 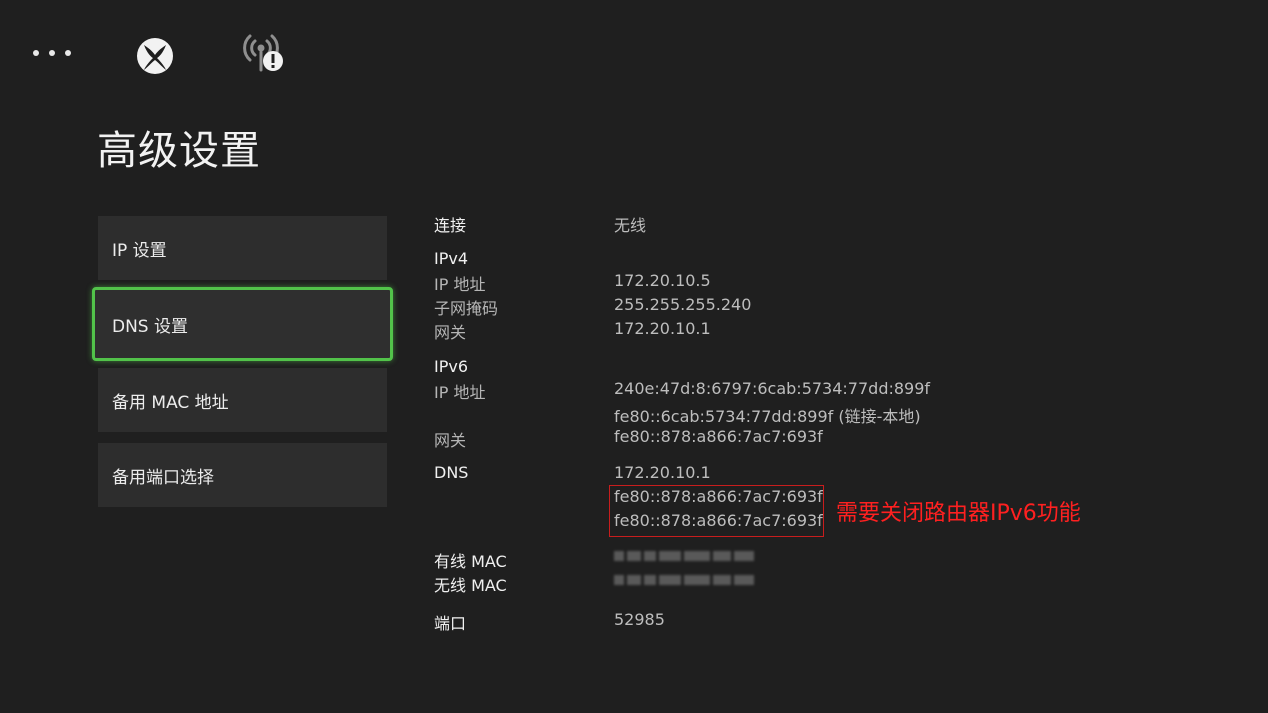 I want to click on menu-item-alternate-port: 备用端口选择, so click(x=242, y=475).